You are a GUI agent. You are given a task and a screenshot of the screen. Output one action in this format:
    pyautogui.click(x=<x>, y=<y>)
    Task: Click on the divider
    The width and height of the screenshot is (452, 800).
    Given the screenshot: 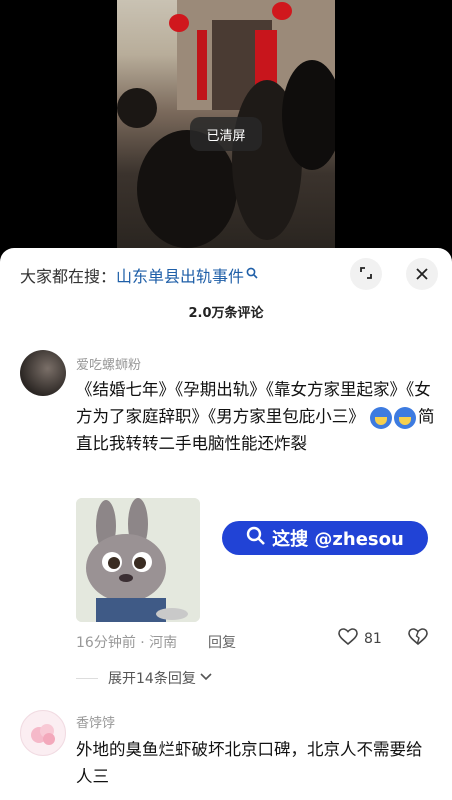 What is the action you would take?
    pyautogui.click(x=87, y=678)
    